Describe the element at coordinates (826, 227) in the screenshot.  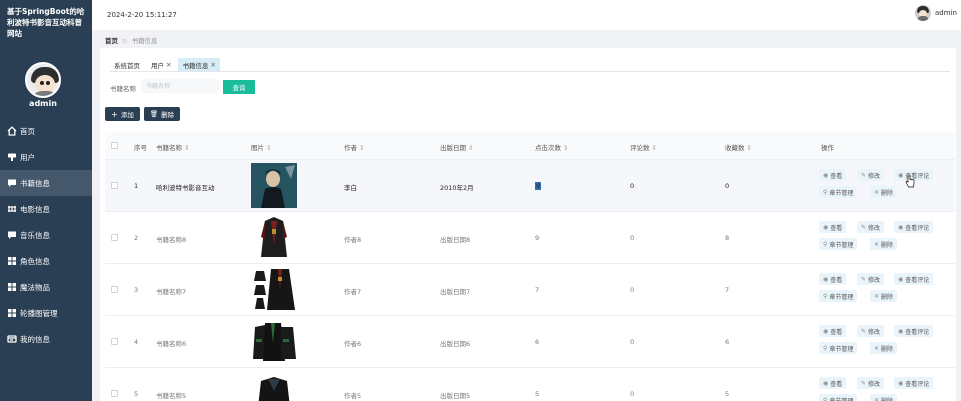
I see `eye-icon: ◉` at that location.